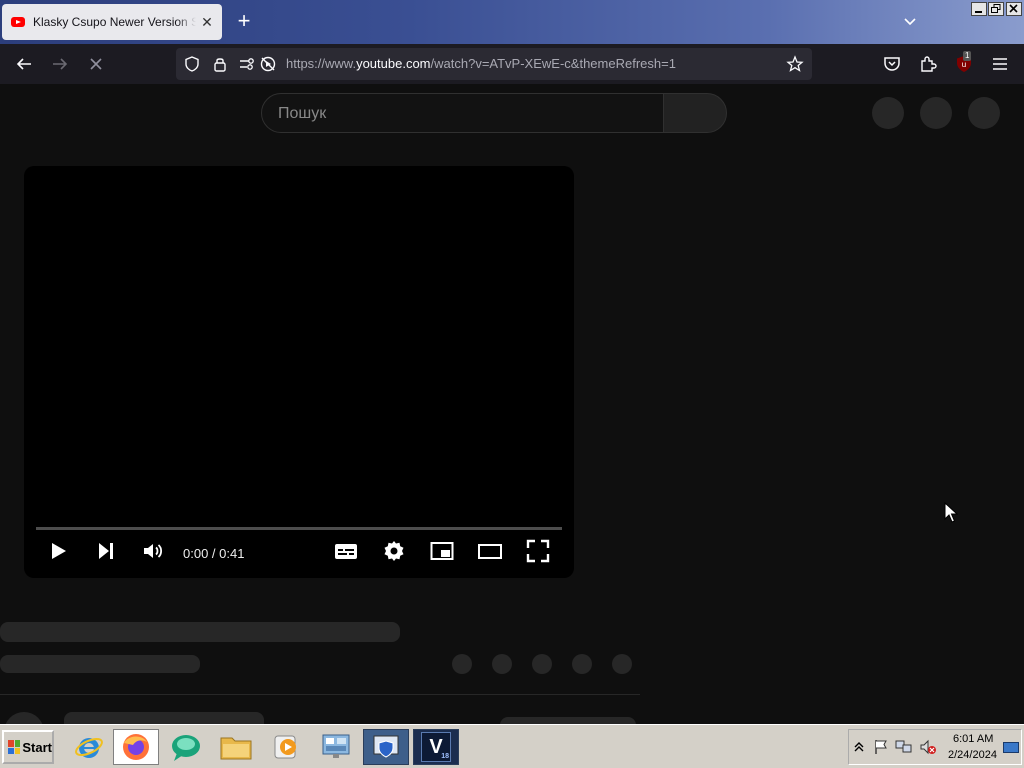  What do you see at coordinates (978, 12) in the screenshot?
I see `minimize-icon` at bounding box center [978, 12].